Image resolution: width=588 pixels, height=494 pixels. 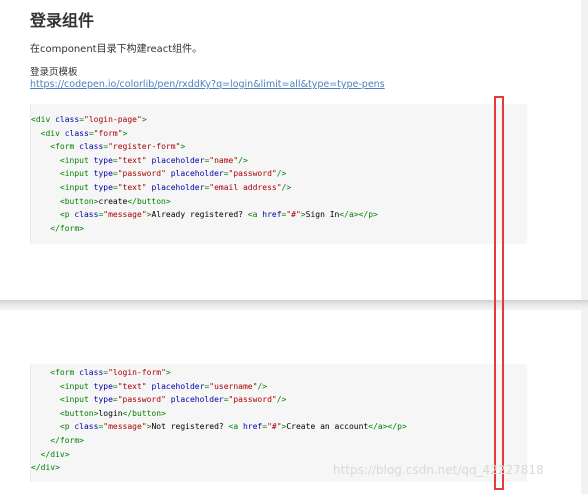 I want to click on code-token: "login-page", so click(x=113, y=119).